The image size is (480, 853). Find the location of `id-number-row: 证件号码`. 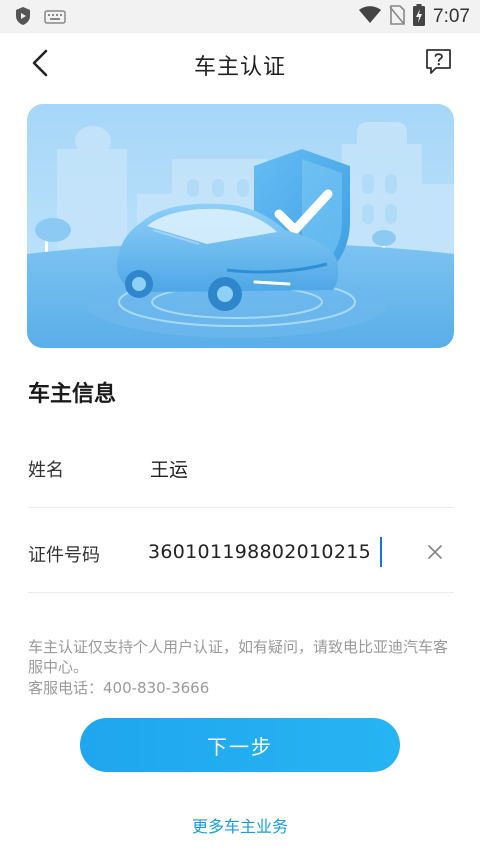

id-number-row: 证件号码 is located at coordinates (241, 553).